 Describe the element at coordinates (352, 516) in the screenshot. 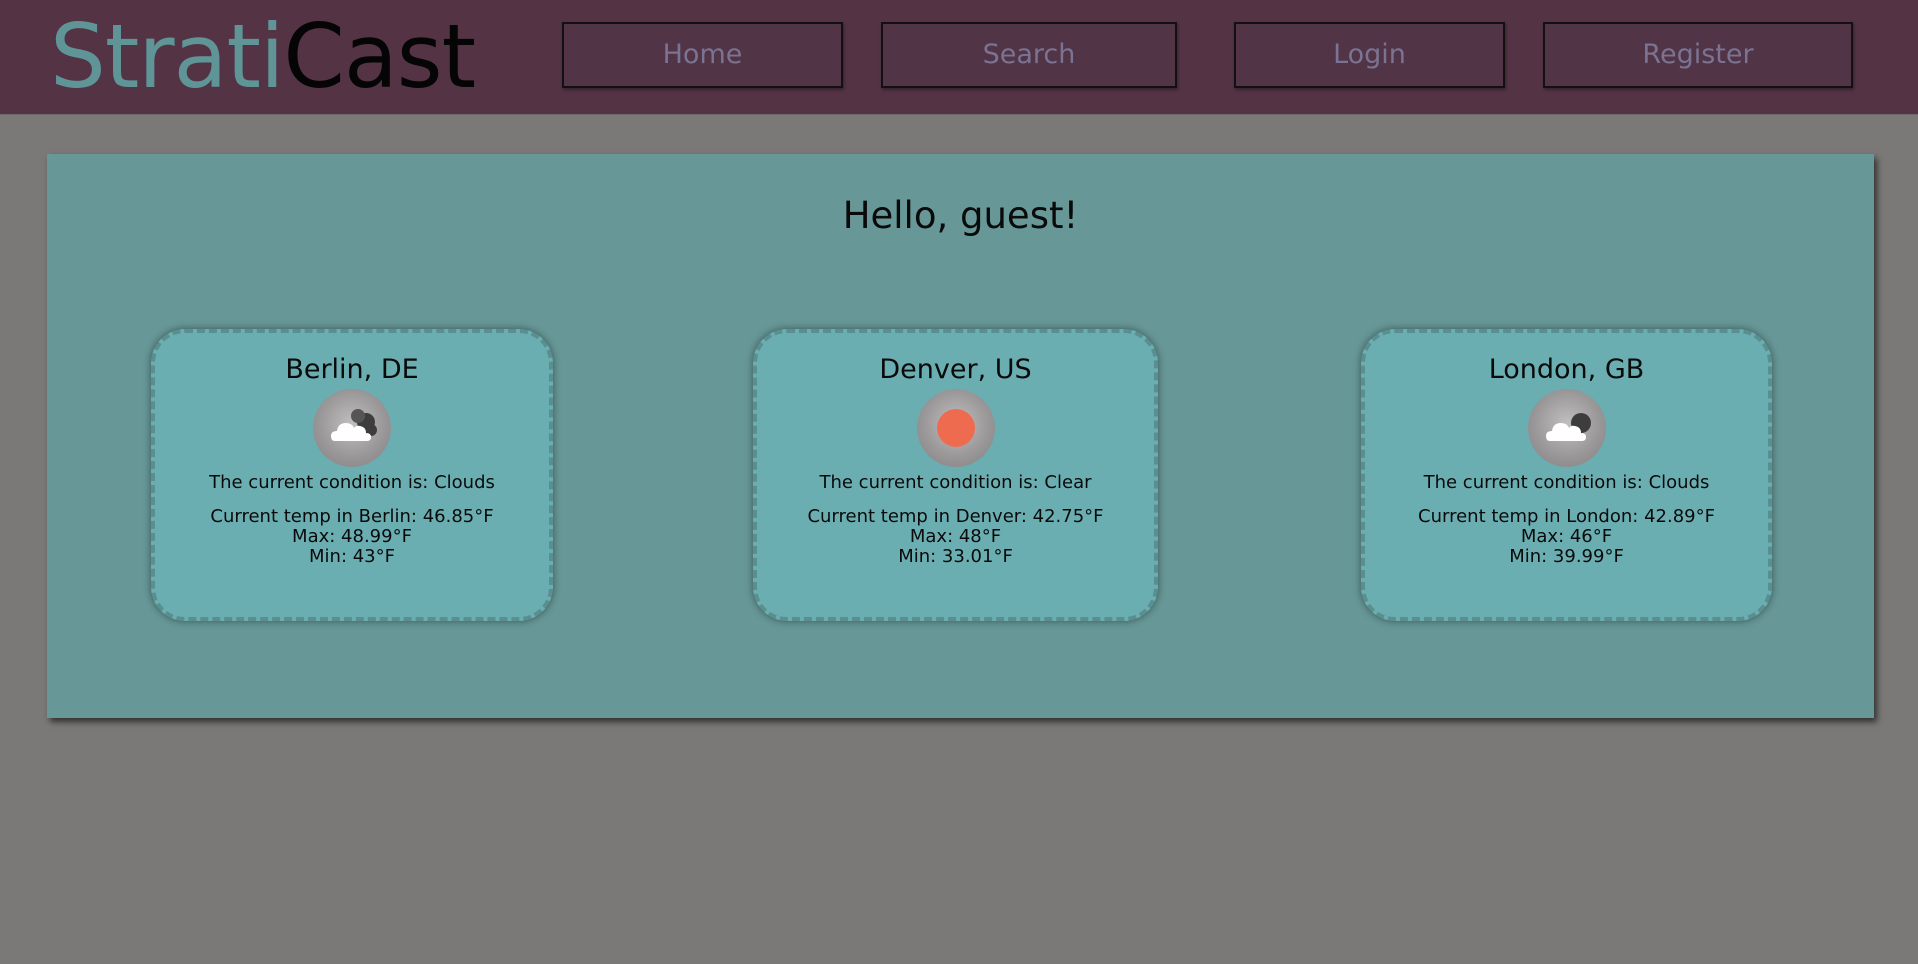

I see `card-current-temp: Current temp in Berlin: 46.85°F` at that location.